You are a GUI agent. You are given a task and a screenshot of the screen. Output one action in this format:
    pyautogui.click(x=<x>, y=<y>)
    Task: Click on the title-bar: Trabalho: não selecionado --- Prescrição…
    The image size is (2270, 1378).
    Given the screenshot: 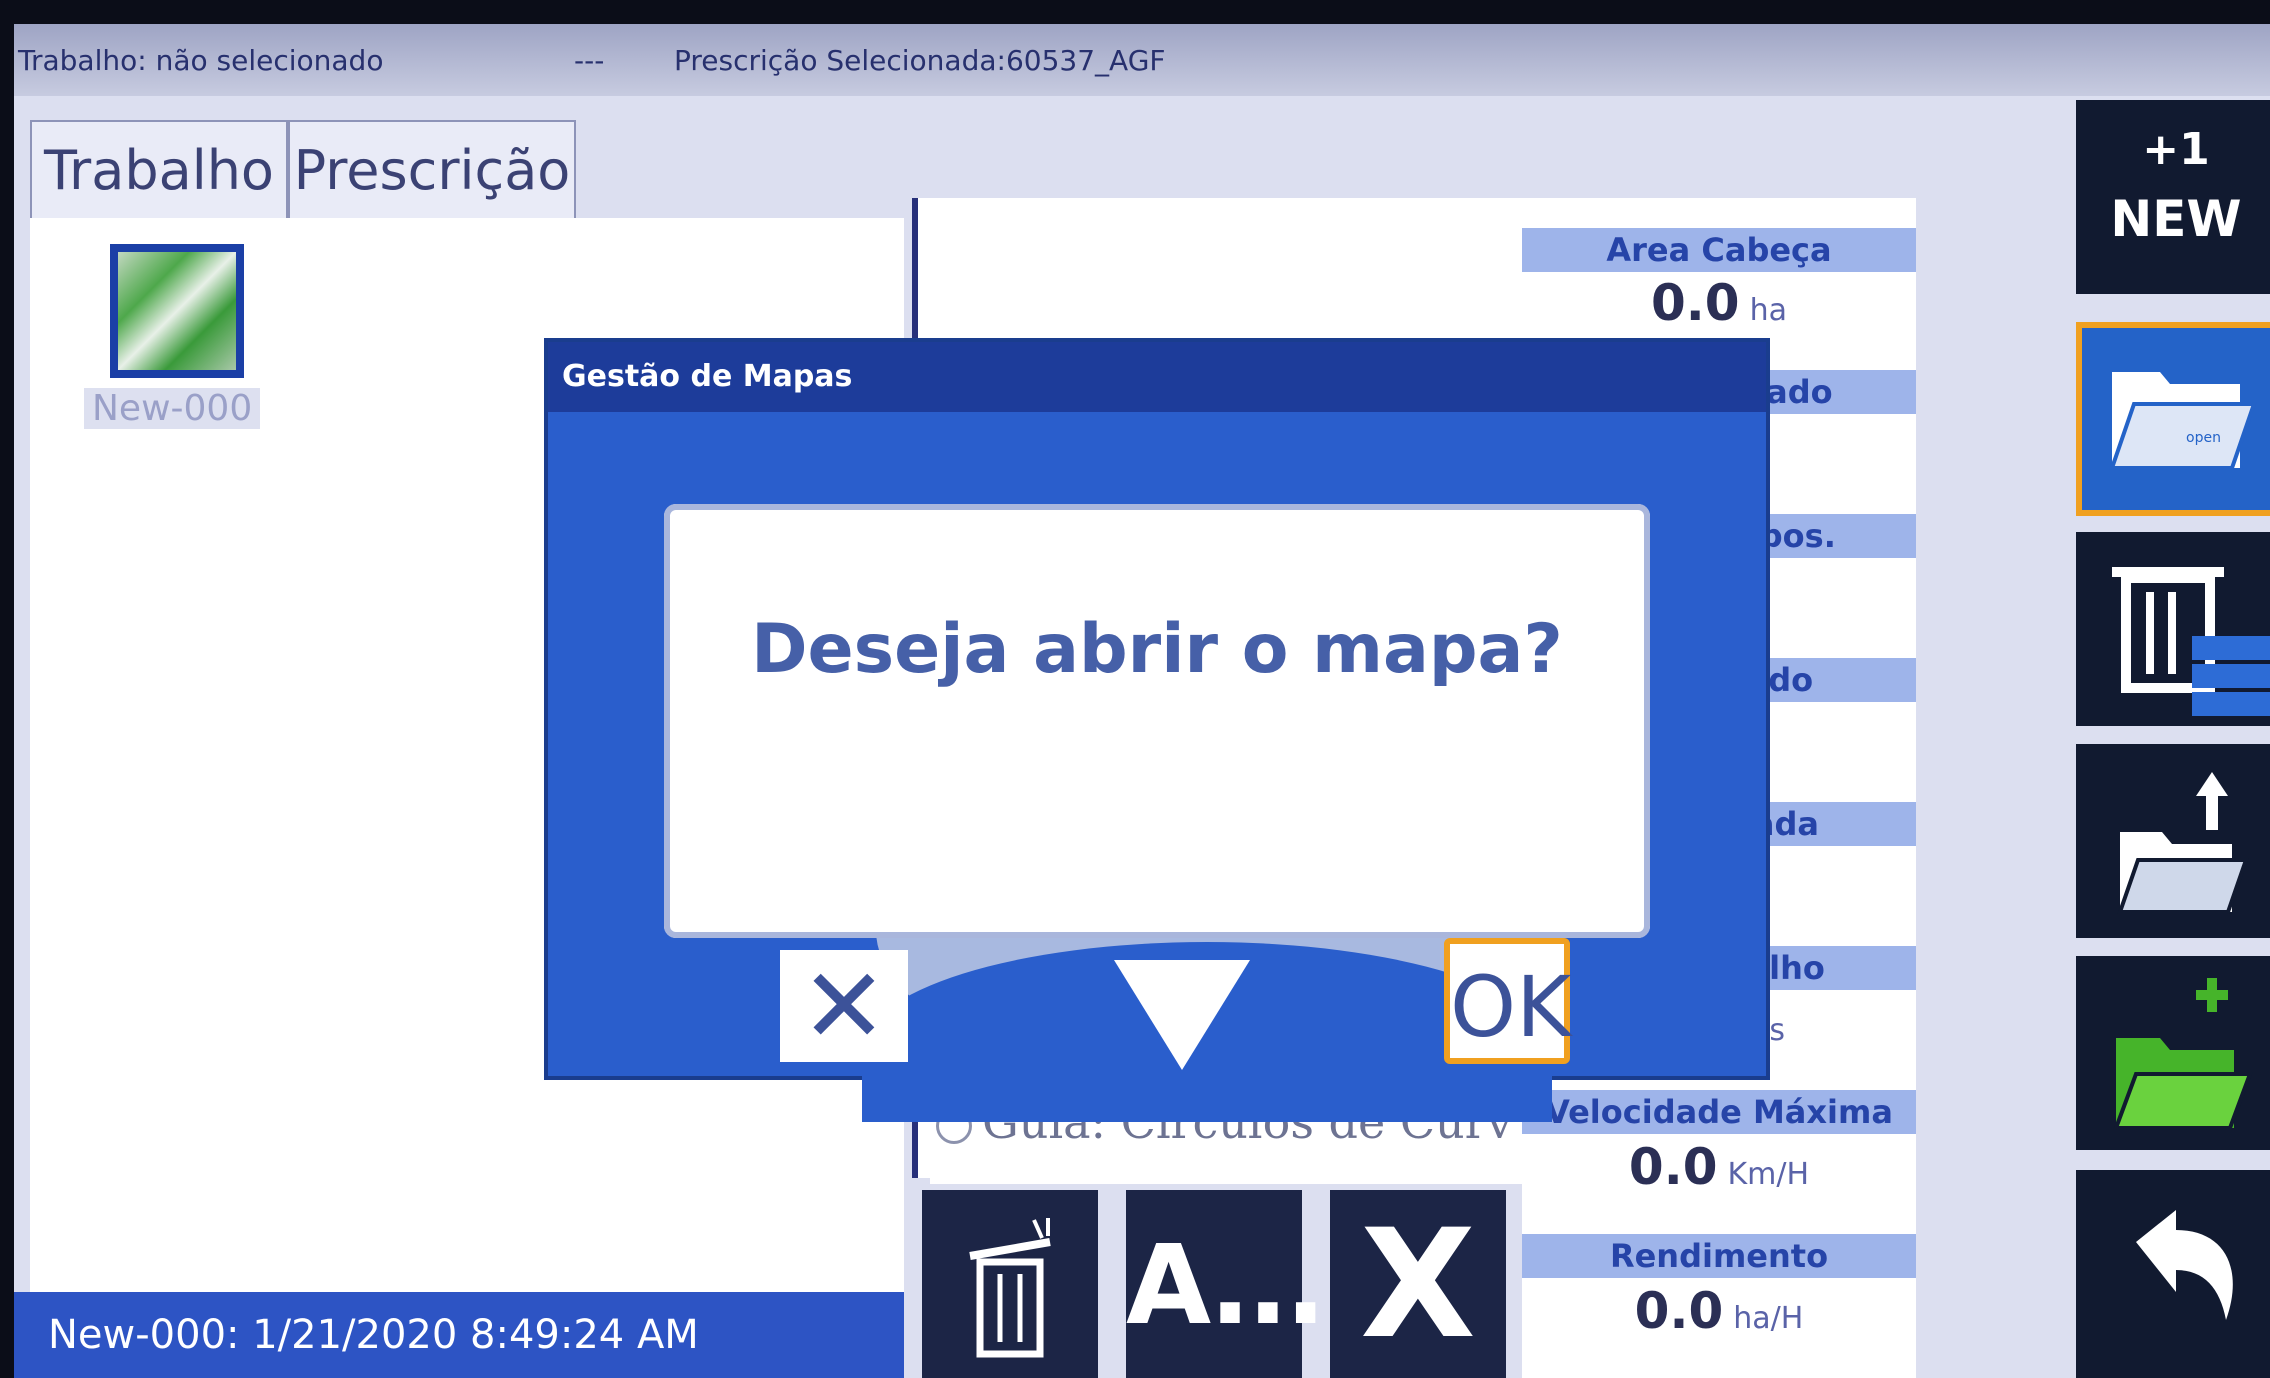 What is the action you would take?
    pyautogui.click(x=1142, y=60)
    